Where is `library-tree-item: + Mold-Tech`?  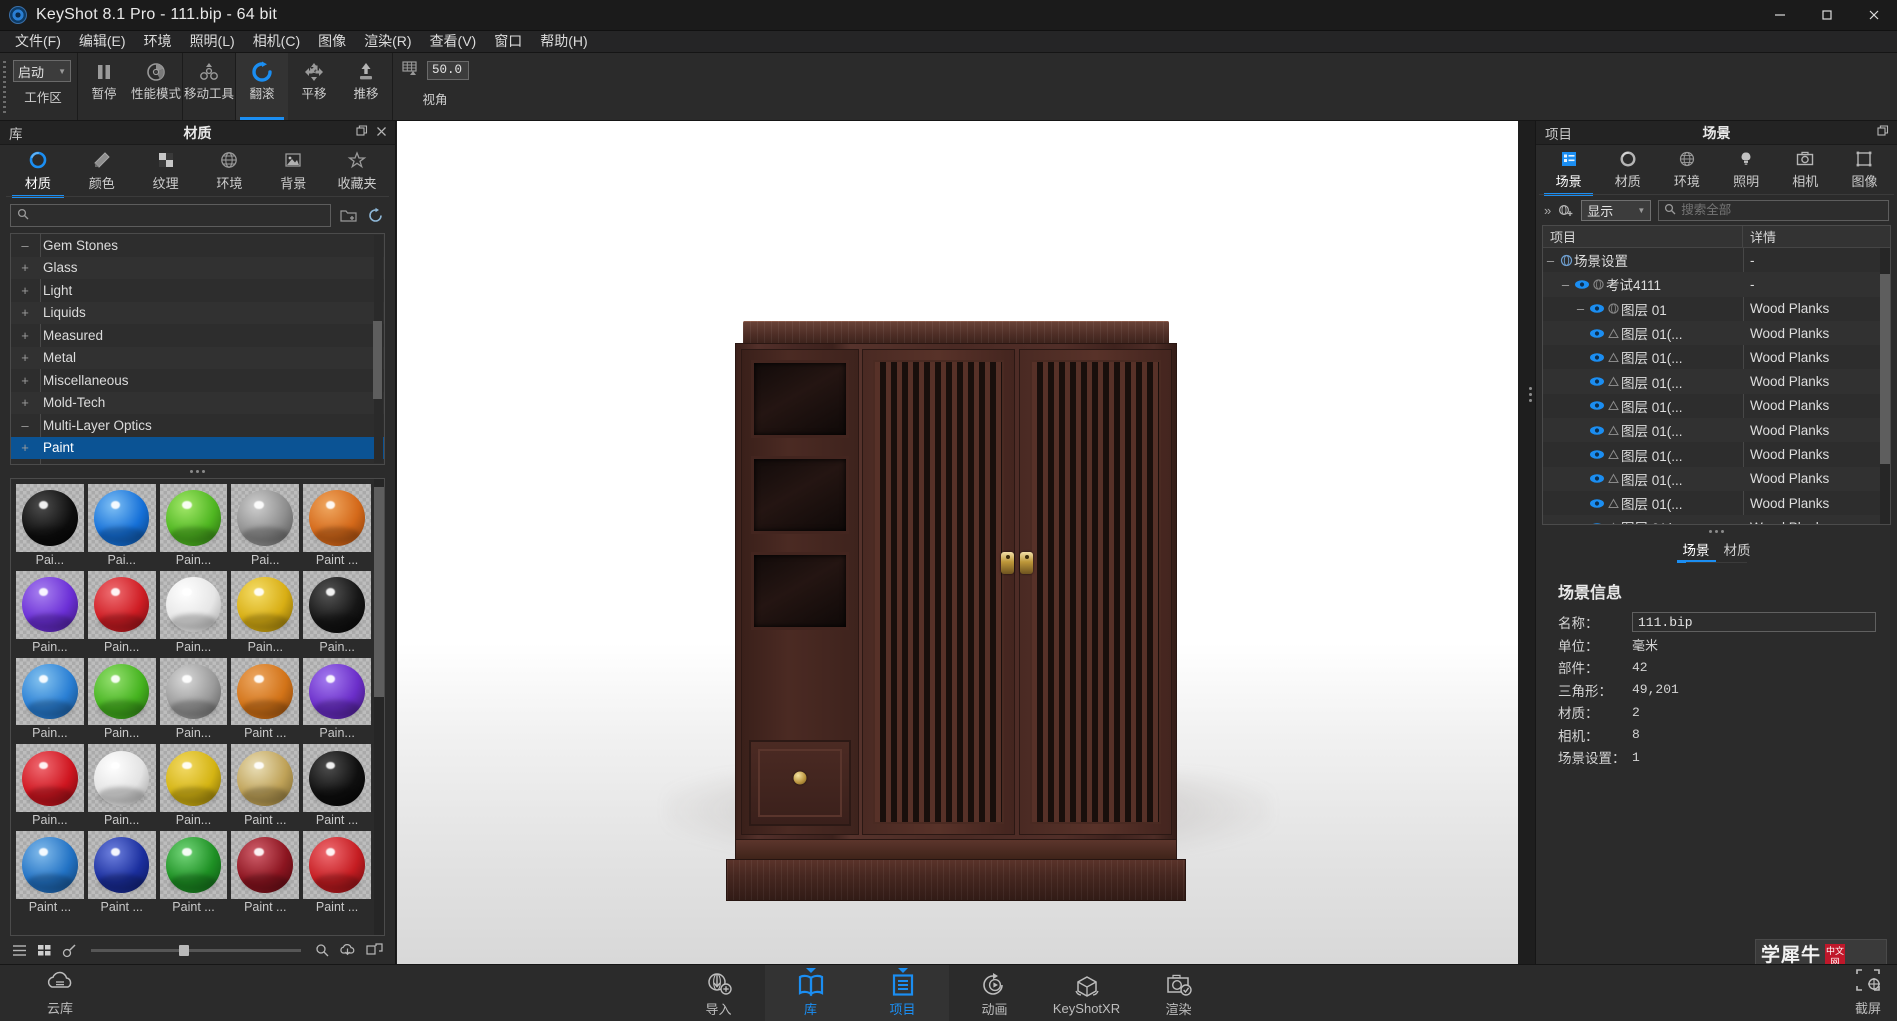
library-tree-item: + Mold-Tech is located at coordinates (197, 402).